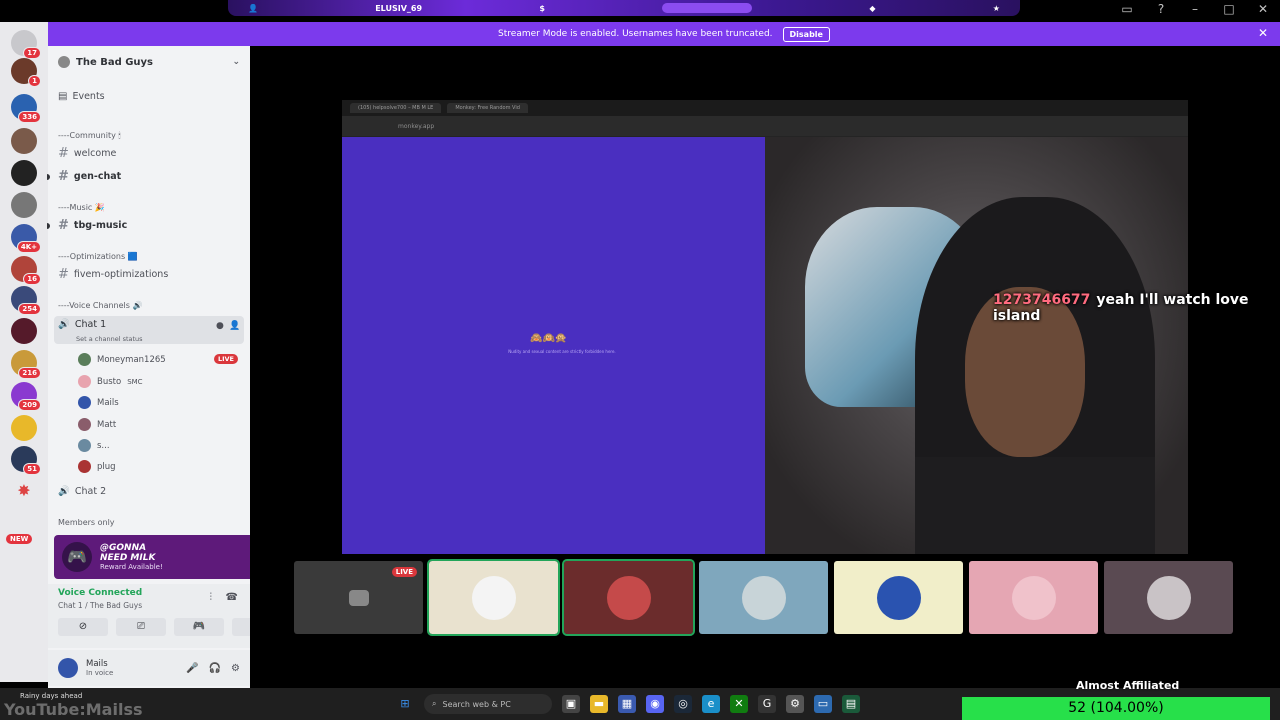 The image size is (1280, 720). Describe the element at coordinates (92, 225) in the screenshot. I see `channel-tbg-music: # tbg-music` at that location.